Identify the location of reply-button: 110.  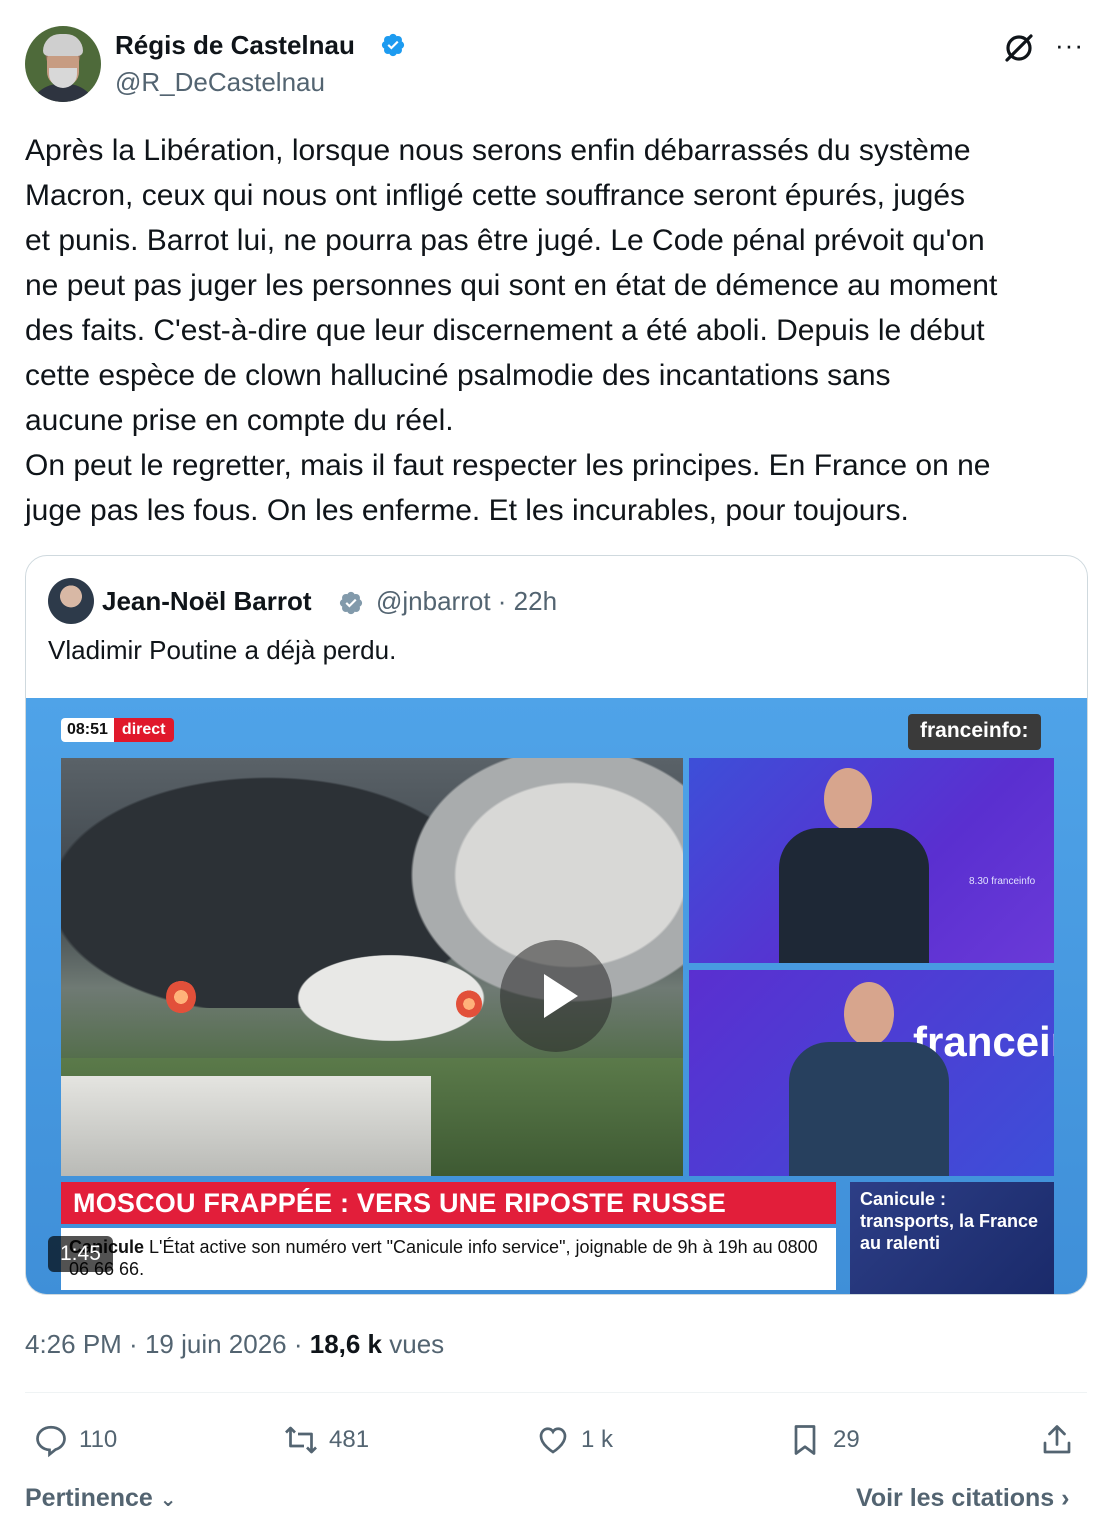
(75, 1440).